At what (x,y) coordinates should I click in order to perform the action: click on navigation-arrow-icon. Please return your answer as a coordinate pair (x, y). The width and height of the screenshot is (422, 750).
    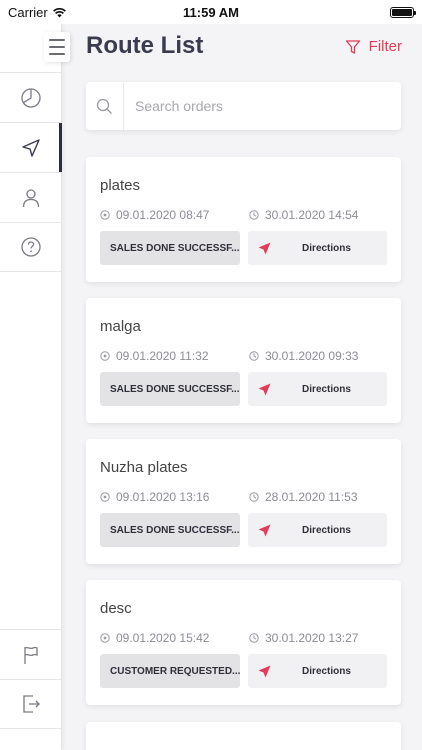
    Looking at the image, I should click on (31, 147).